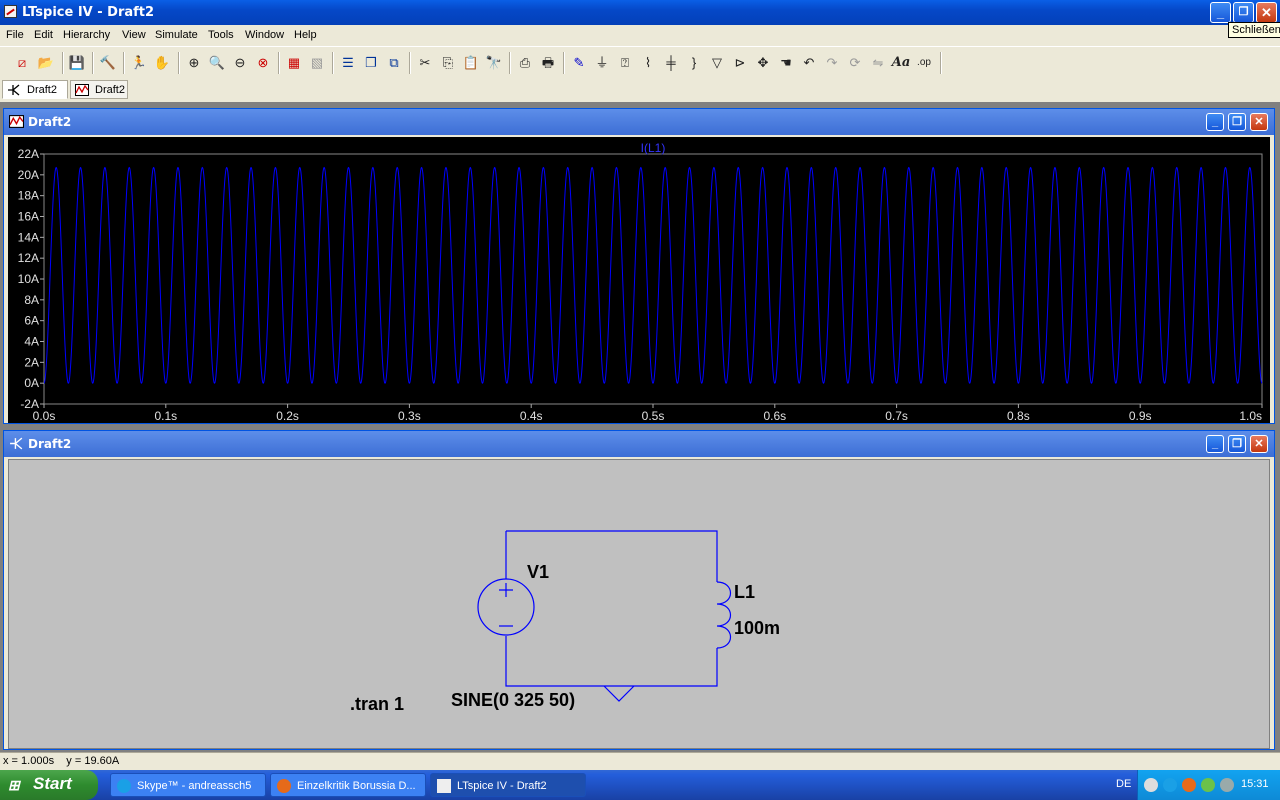 This screenshot has height=800, width=1280. I want to click on halt-icon: ✋, so click(162, 63).